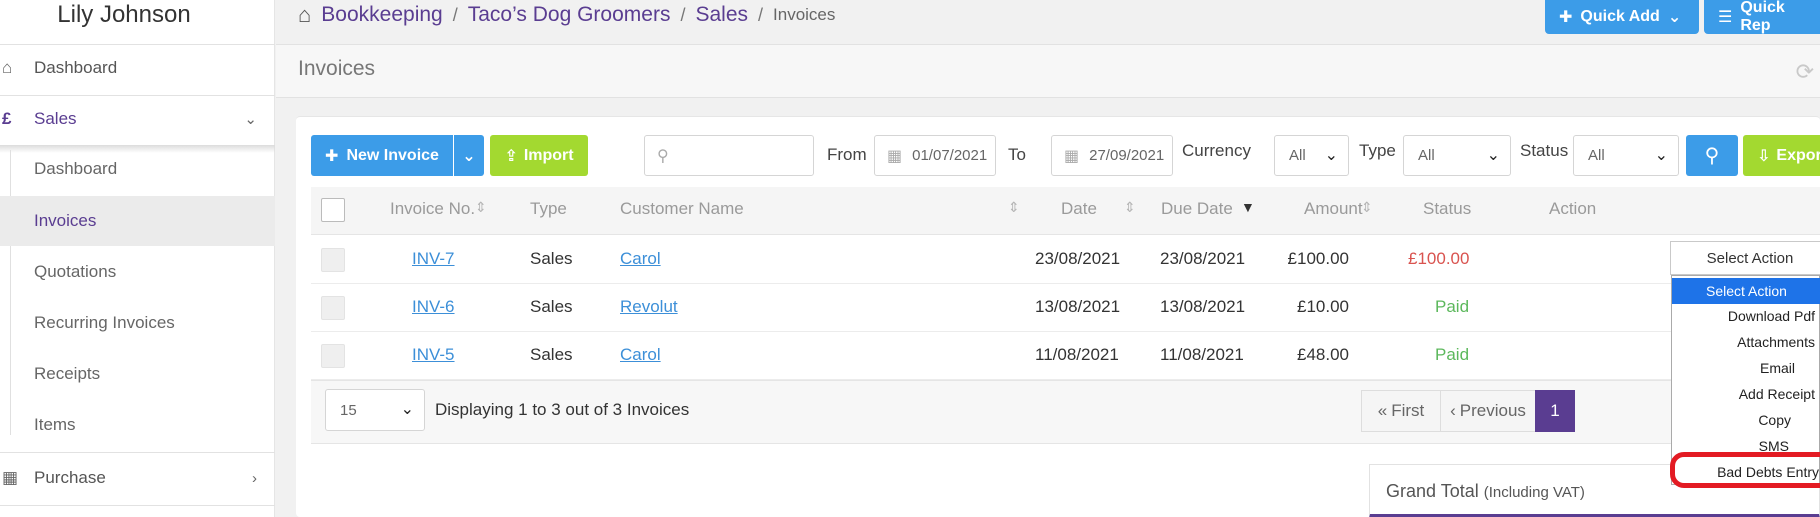 This screenshot has height=517, width=1820. I want to click on sidebar-divider, so click(137, 95).